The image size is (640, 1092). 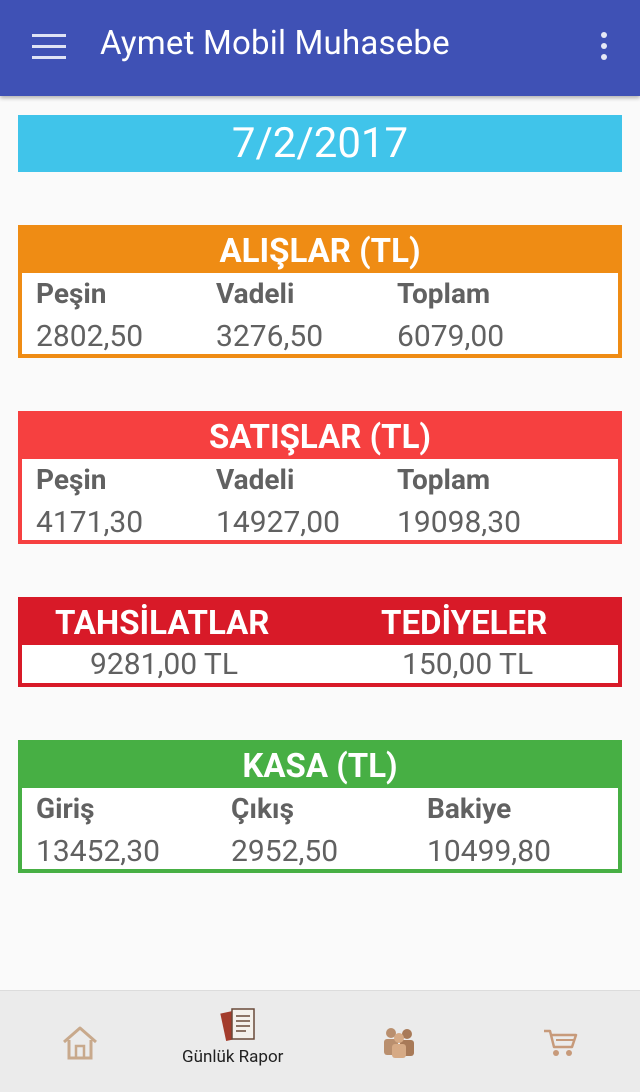 I want to click on nav-daily-report-label: Günlük Rapor, so click(x=233, y=1057).